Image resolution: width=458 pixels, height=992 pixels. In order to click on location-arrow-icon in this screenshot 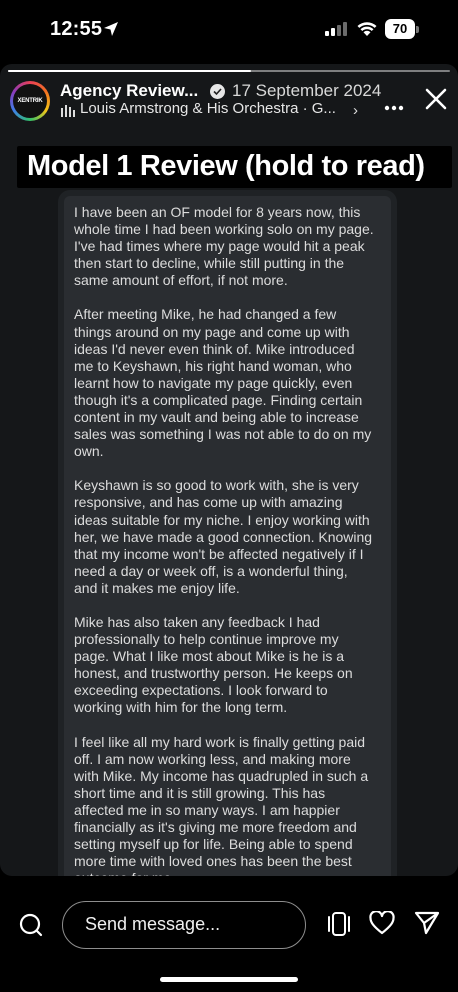, I will do `click(111, 31)`.